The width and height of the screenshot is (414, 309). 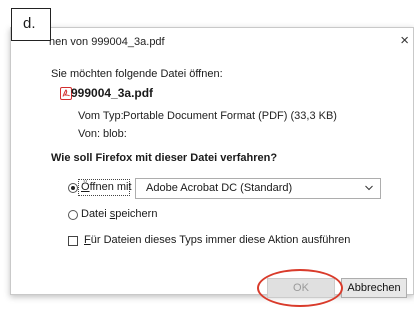 I want to click on step-label-text: d., so click(x=29, y=23).